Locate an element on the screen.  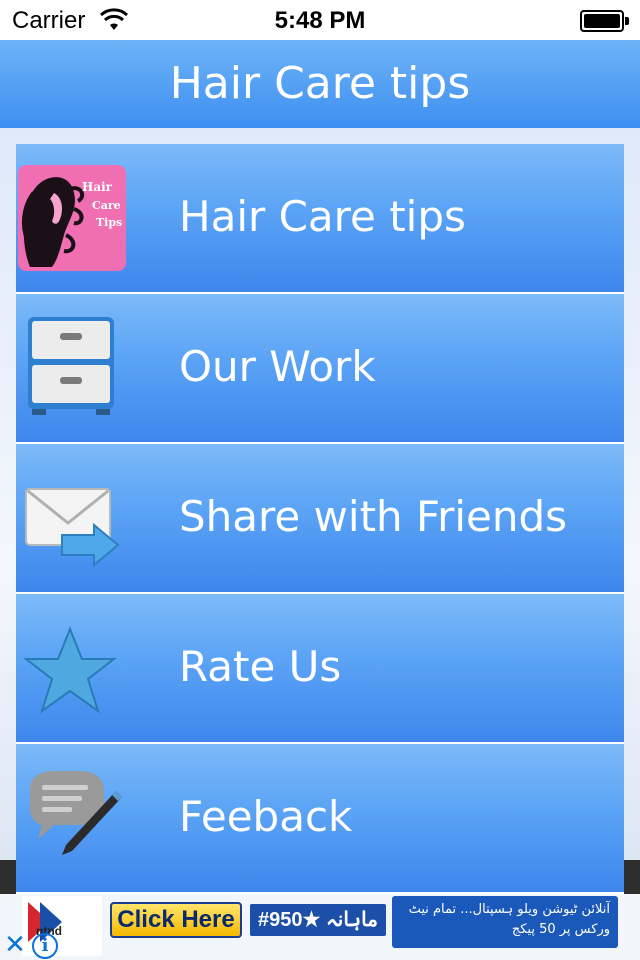
menu-item-feedback: Feeback is located at coordinates (320, 819).